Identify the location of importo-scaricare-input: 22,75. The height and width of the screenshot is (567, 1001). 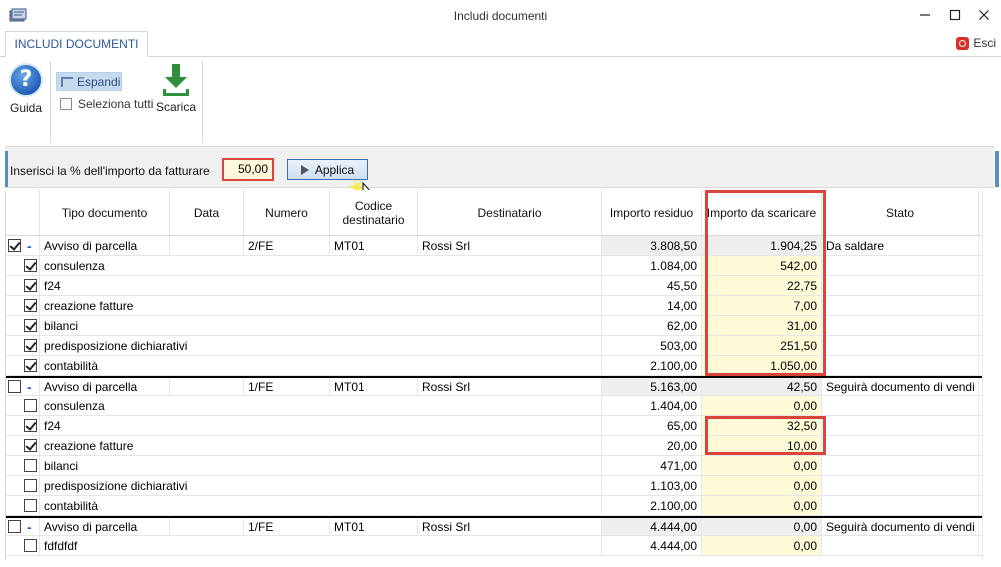
(762, 285).